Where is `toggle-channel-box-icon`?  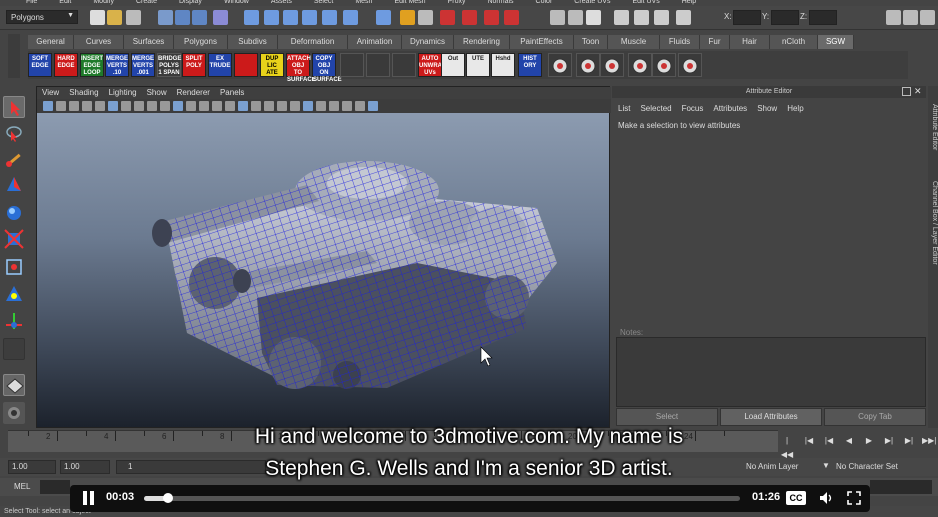
toggle-channel-box-icon is located at coordinates (927, 17).